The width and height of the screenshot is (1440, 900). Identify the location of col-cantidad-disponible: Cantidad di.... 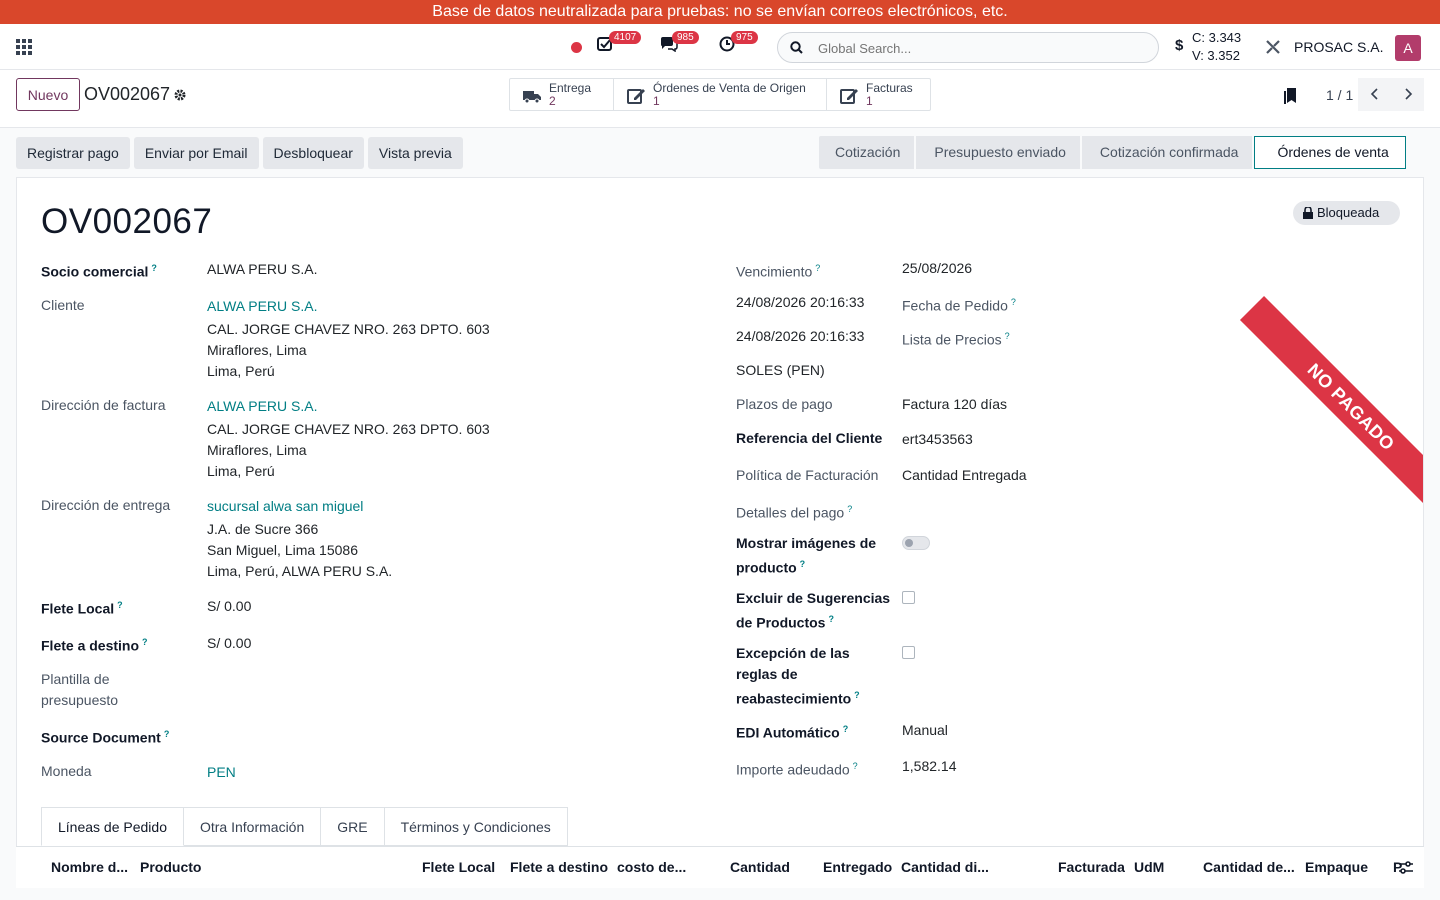
(945, 867).